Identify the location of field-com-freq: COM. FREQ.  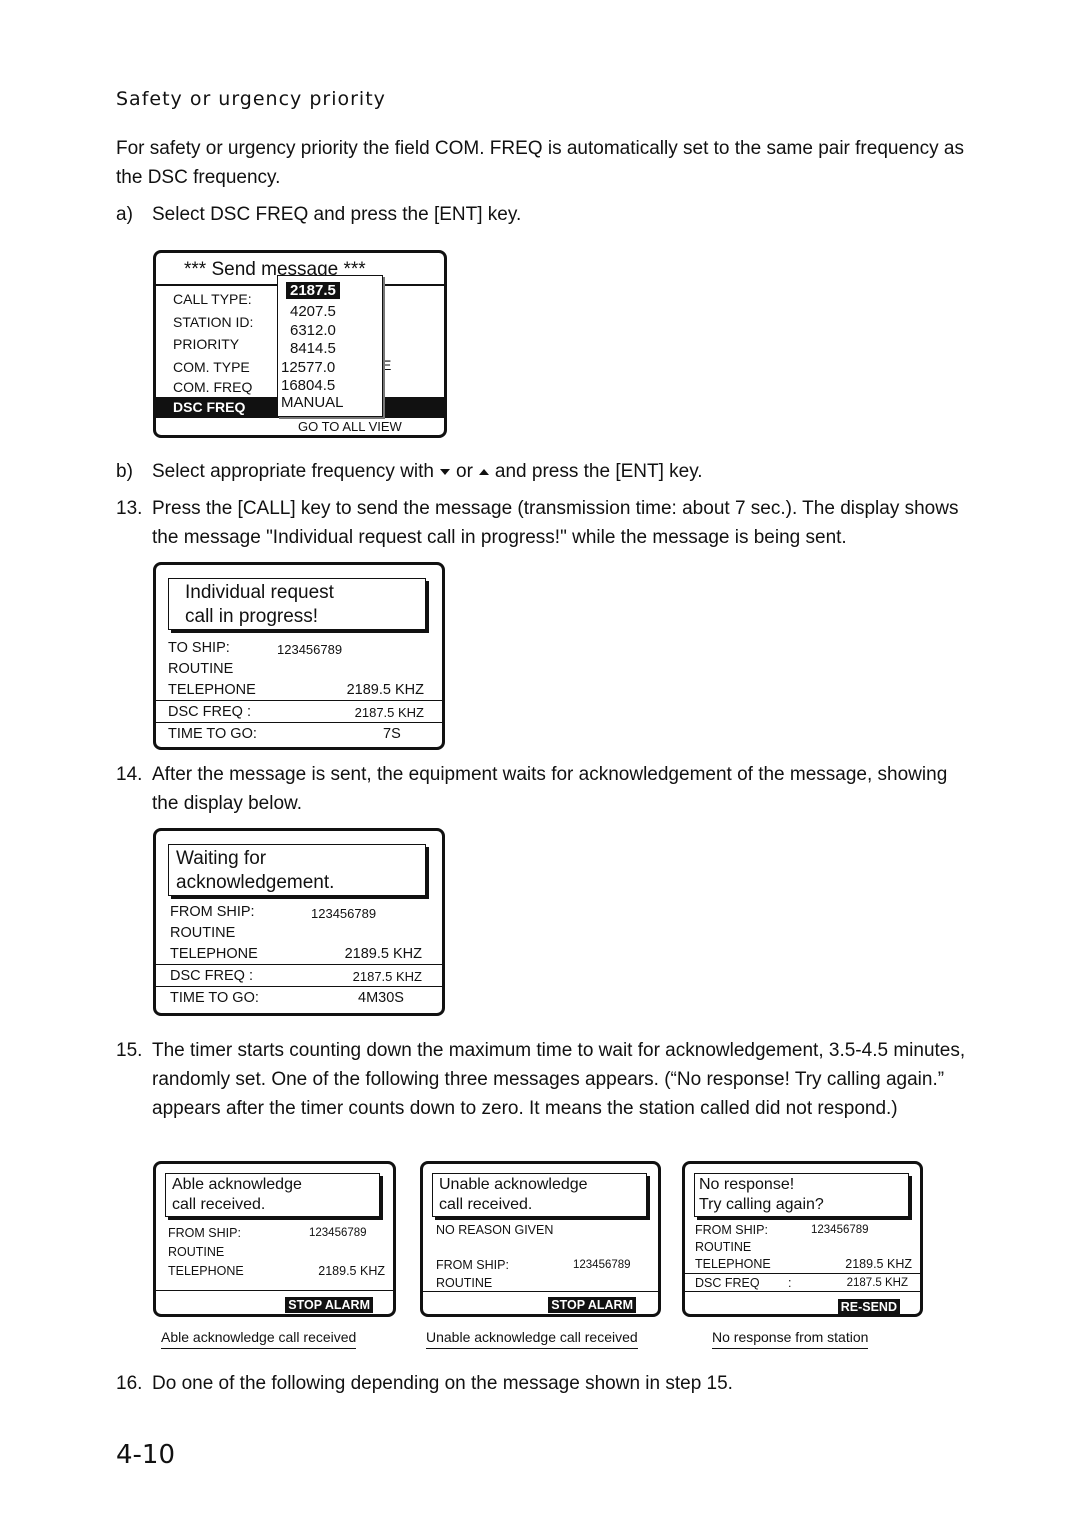
(213, 387).